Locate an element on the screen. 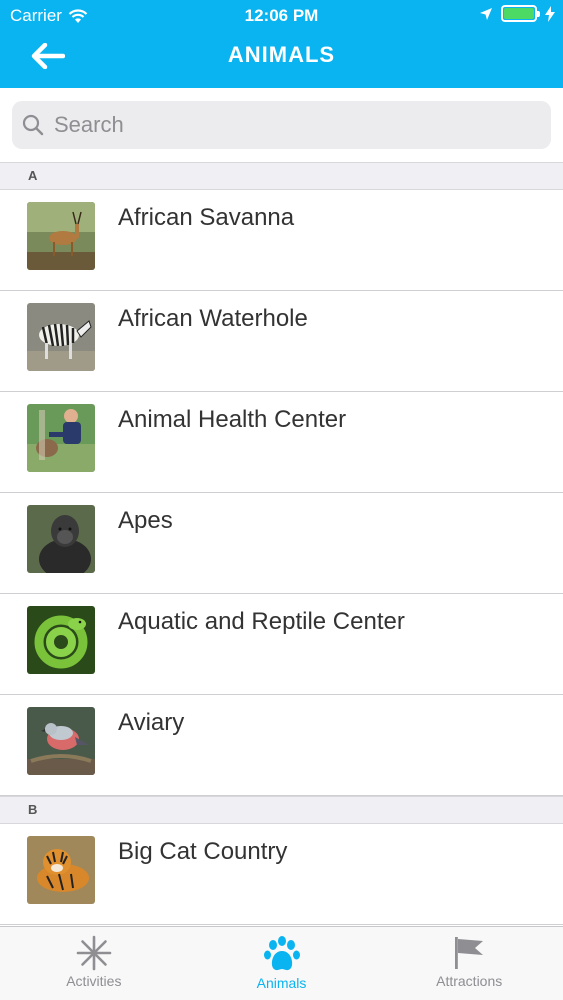 The width and height of the screenshot is (563, 1000). gorilla-thumbnail is located at coordinates (61, 539).